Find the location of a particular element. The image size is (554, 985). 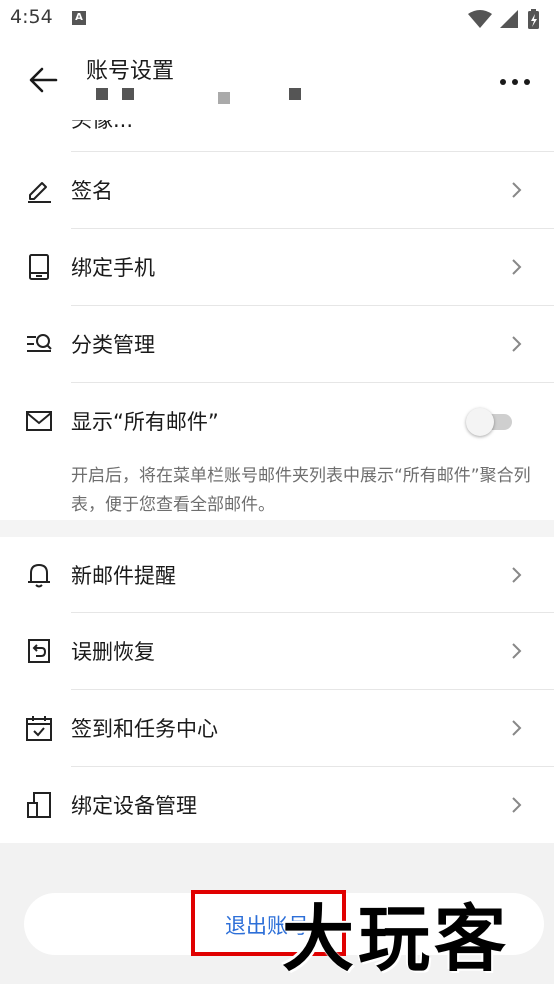

new-mail-alert-label: 新邮件提醒 is located at coordinates (123, 576).